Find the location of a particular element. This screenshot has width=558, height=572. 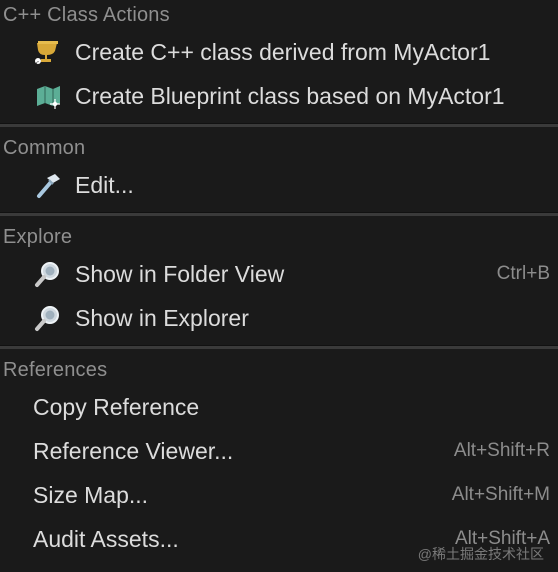

menu-item-label: Create C++ class derived from MyActor1 is located at coordinates (283, 51).